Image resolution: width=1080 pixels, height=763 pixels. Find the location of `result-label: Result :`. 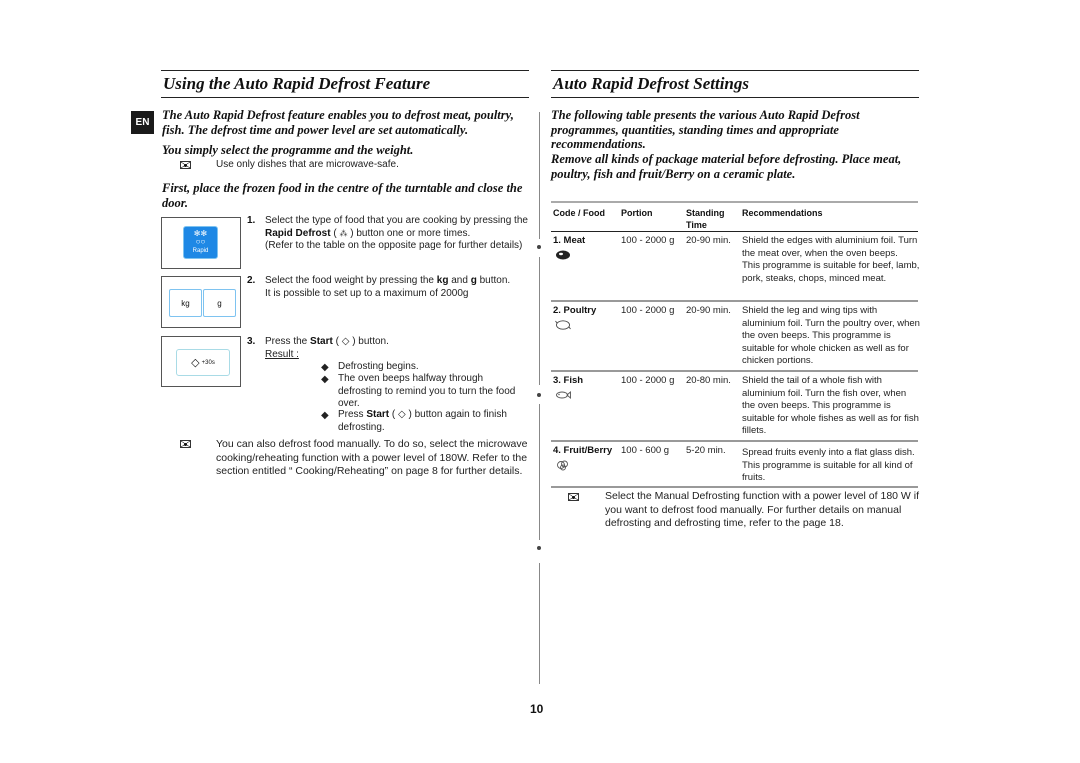

result-label: Result : is located at coordinates (282, 354).